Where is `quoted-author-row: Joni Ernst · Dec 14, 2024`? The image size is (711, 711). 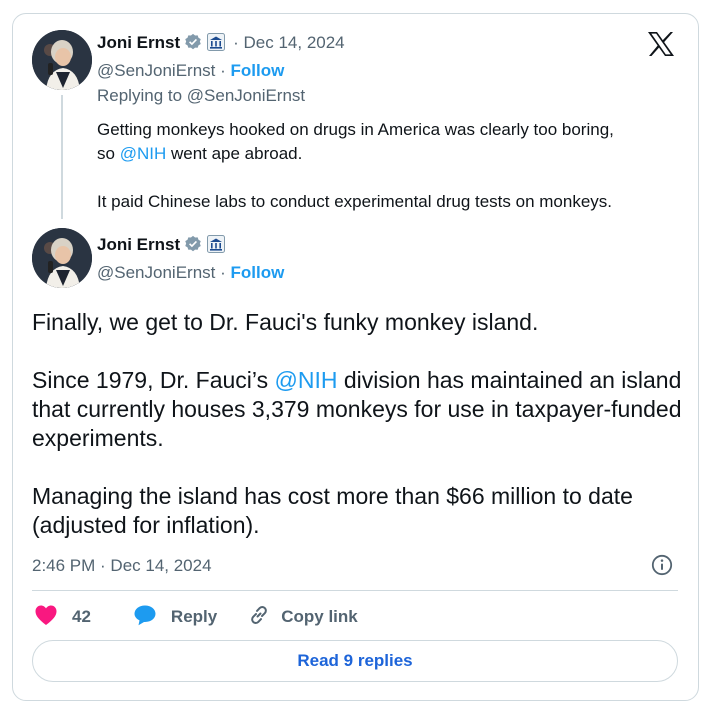
quoted-author-row: Joni Ernst · Dec 14, 2024 is located at coordinates (221, 44).